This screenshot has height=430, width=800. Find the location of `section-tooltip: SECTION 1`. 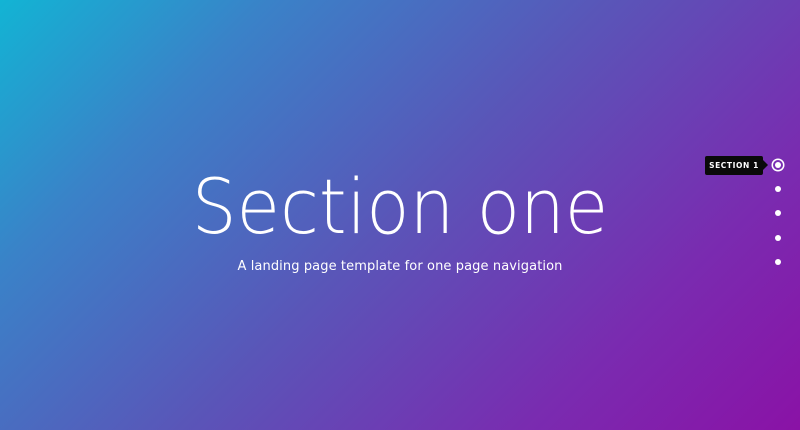

section-tooltip: SECTION 1 is located at coordinates (734, 165).